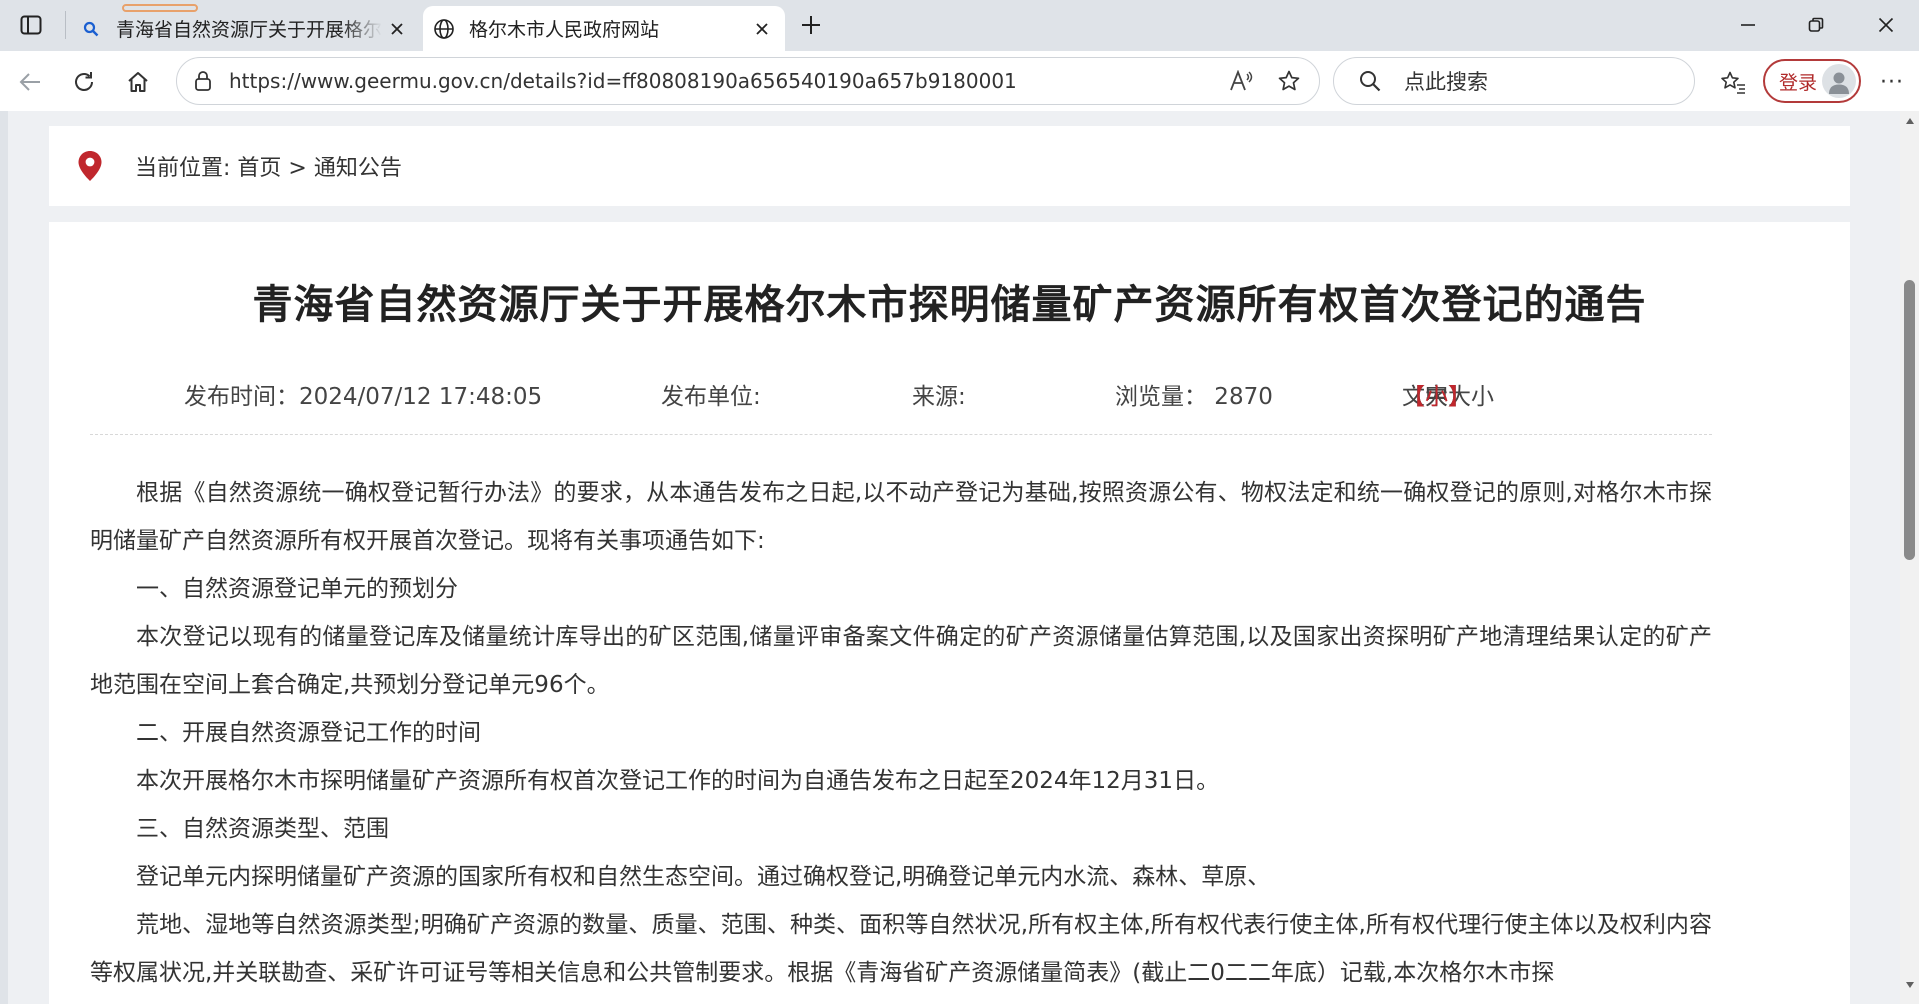 This screenshot has width=1919, height=1004. What do you see at coordinates (949, 305) in the screenshot?
I see `page-title: 青海省自然资源厅关于开展格尔木市探明储量矿产资源所有权首次登记的通告` at bounding box center [949, 305].